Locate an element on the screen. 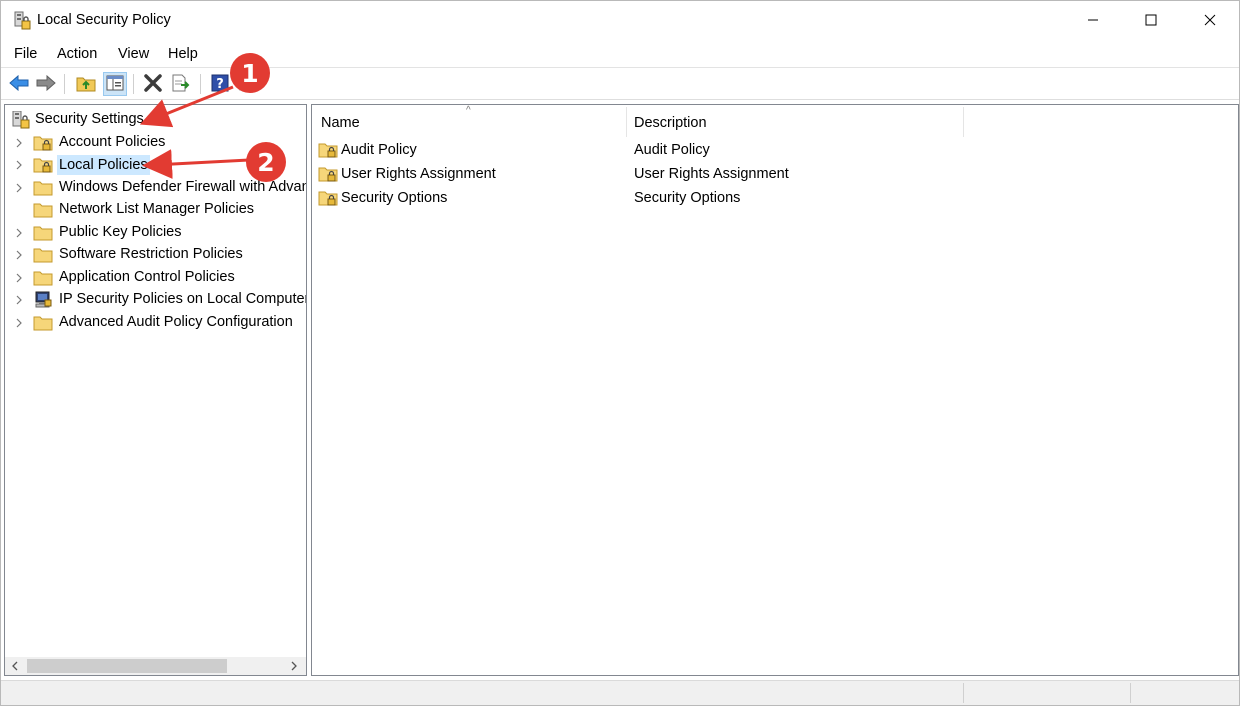 The image size is (1240, 707). export-list-icon is located at coordinates (181, 84).